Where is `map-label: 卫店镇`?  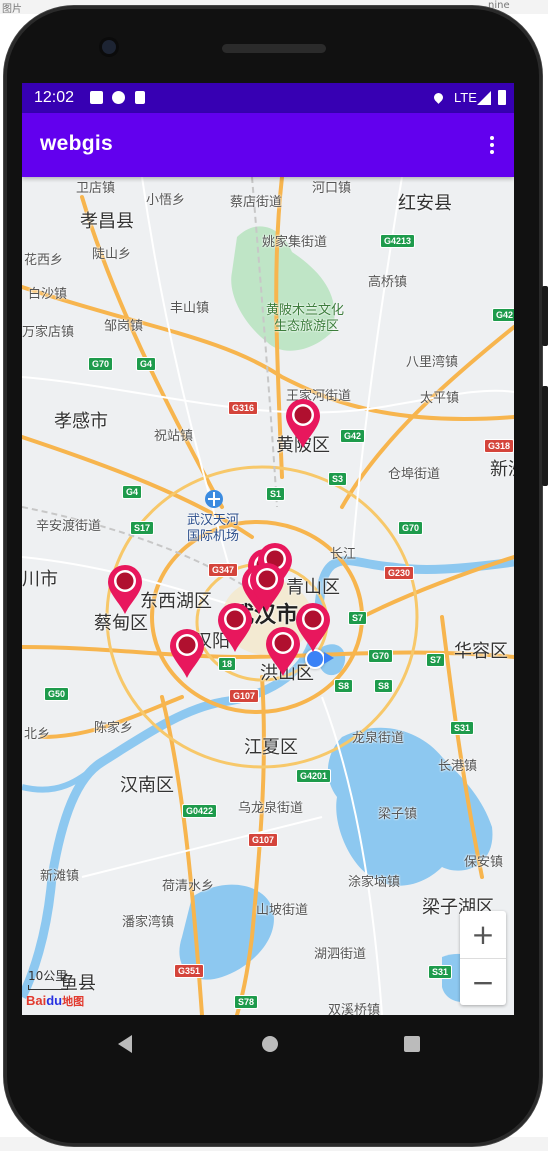
map-label: 卫店镇 is located at coordinates (96, 188).